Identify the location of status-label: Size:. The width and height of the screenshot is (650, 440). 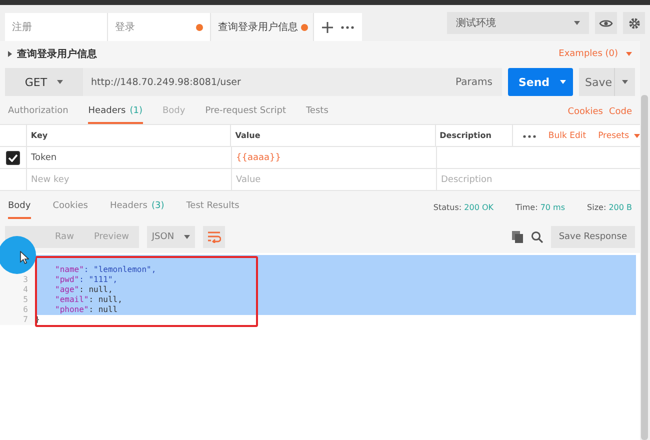
(596, 207).